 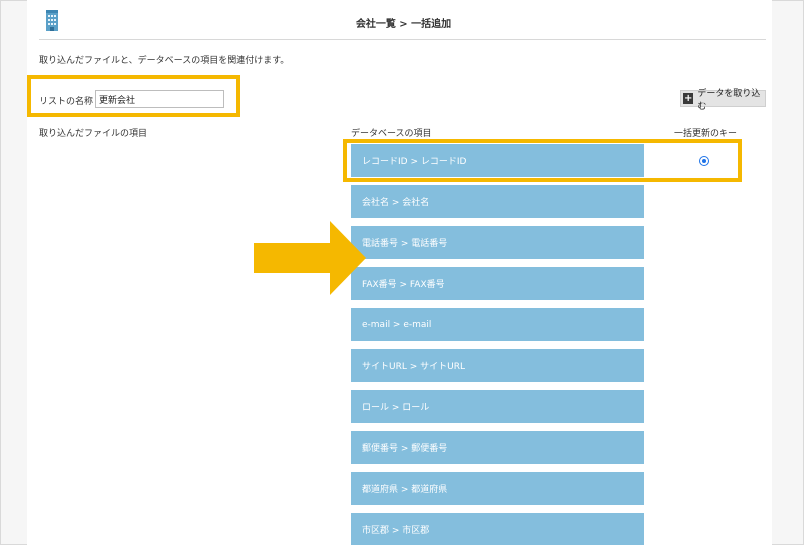 I want to click on db-field-fax: FAX番号 > FAX番号, so click(x=497, y=283).